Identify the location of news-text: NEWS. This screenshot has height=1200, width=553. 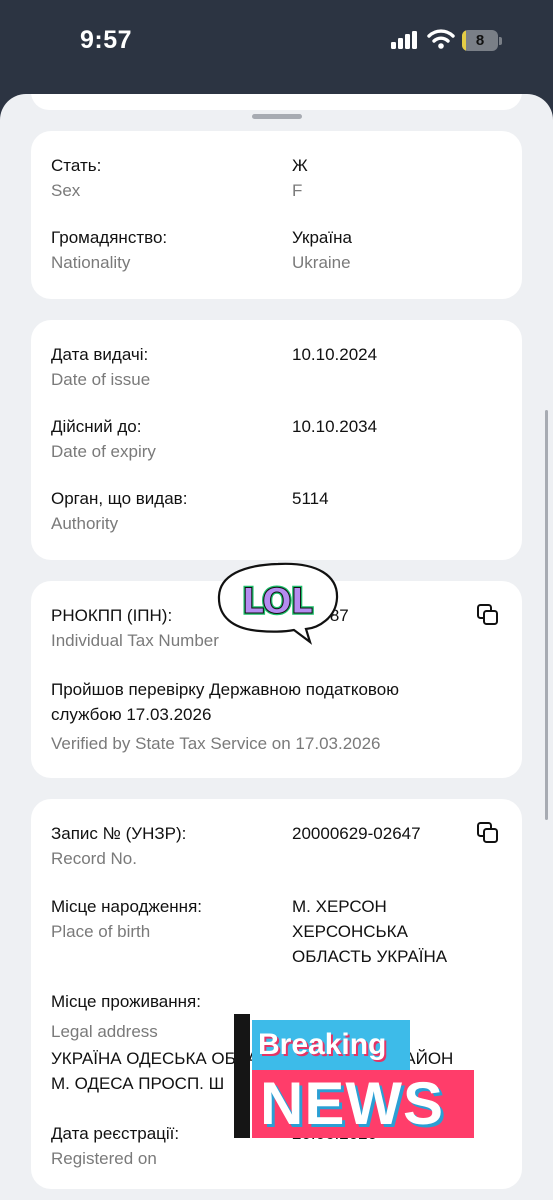
(363, 1104).